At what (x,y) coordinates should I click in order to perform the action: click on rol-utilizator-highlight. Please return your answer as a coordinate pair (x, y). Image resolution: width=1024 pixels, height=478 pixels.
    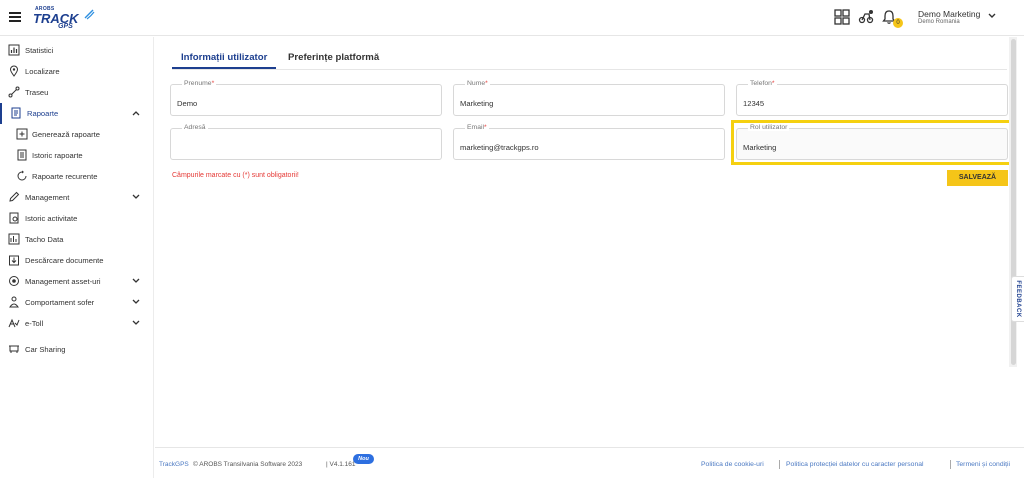
    Looking at the image, I should click on (872, 142).